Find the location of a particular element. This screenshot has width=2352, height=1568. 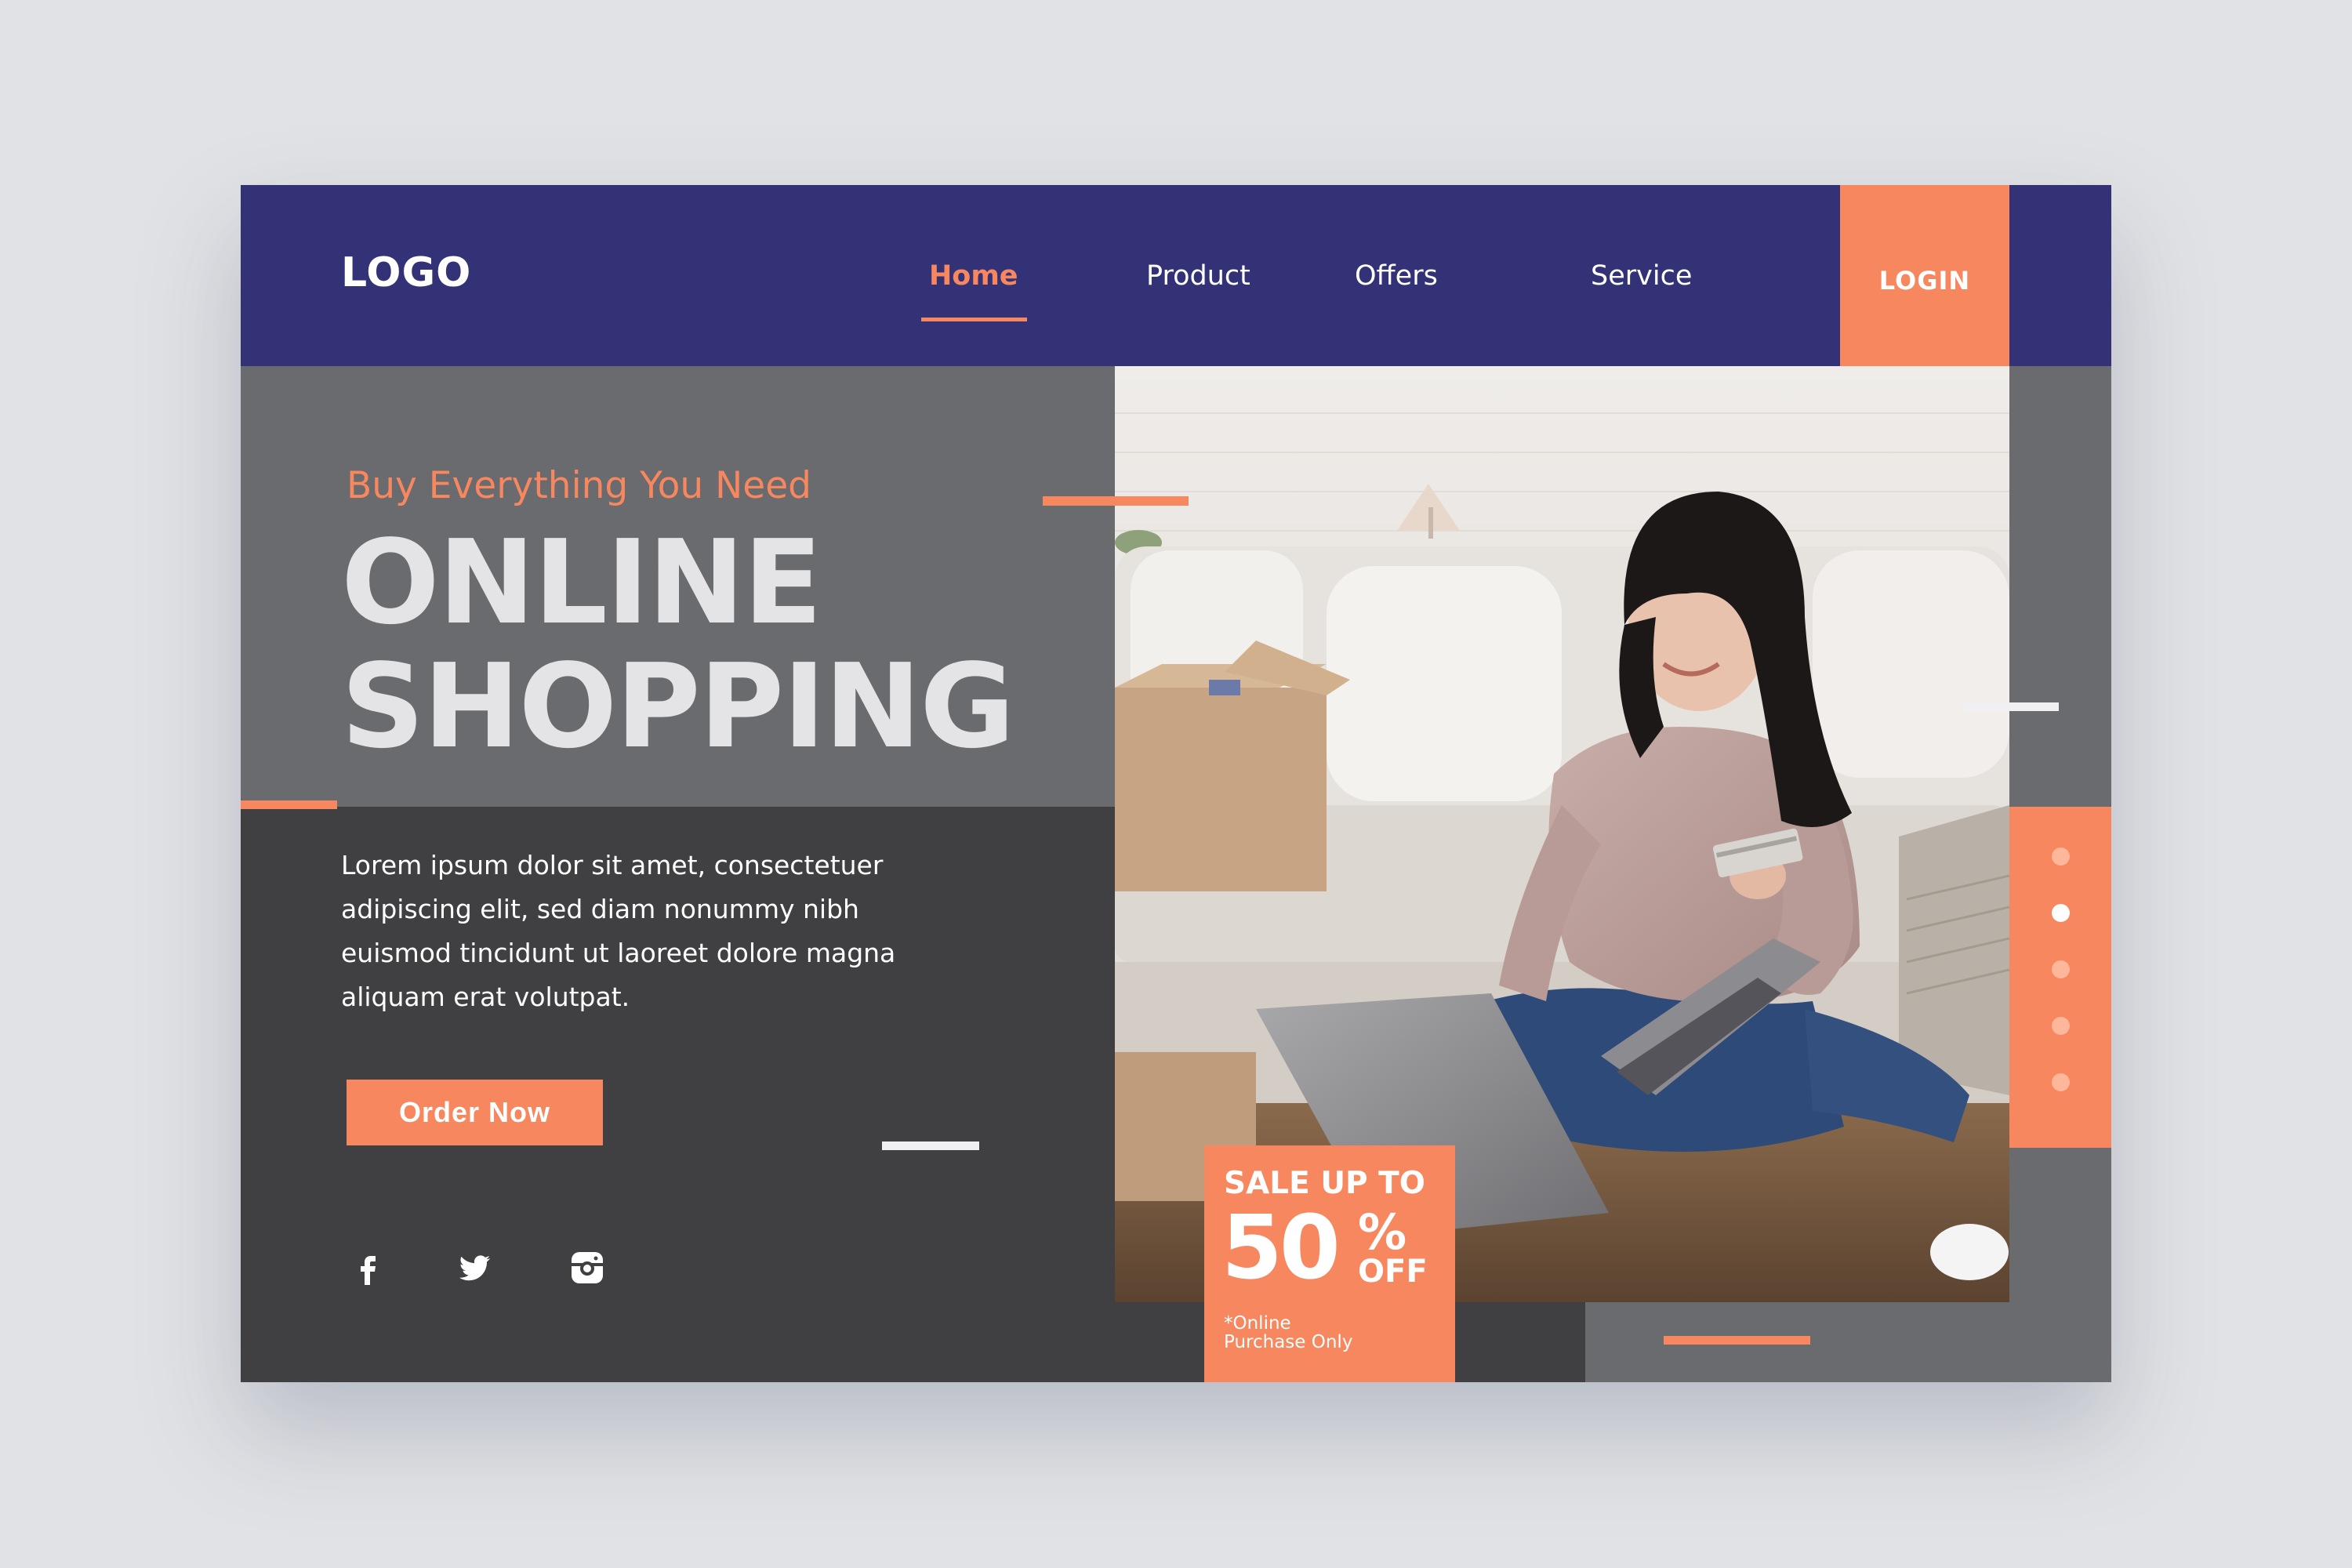

description-line: Lorem ipsum dolor sit amet, consectetuer is located at coordinates (612, 865).